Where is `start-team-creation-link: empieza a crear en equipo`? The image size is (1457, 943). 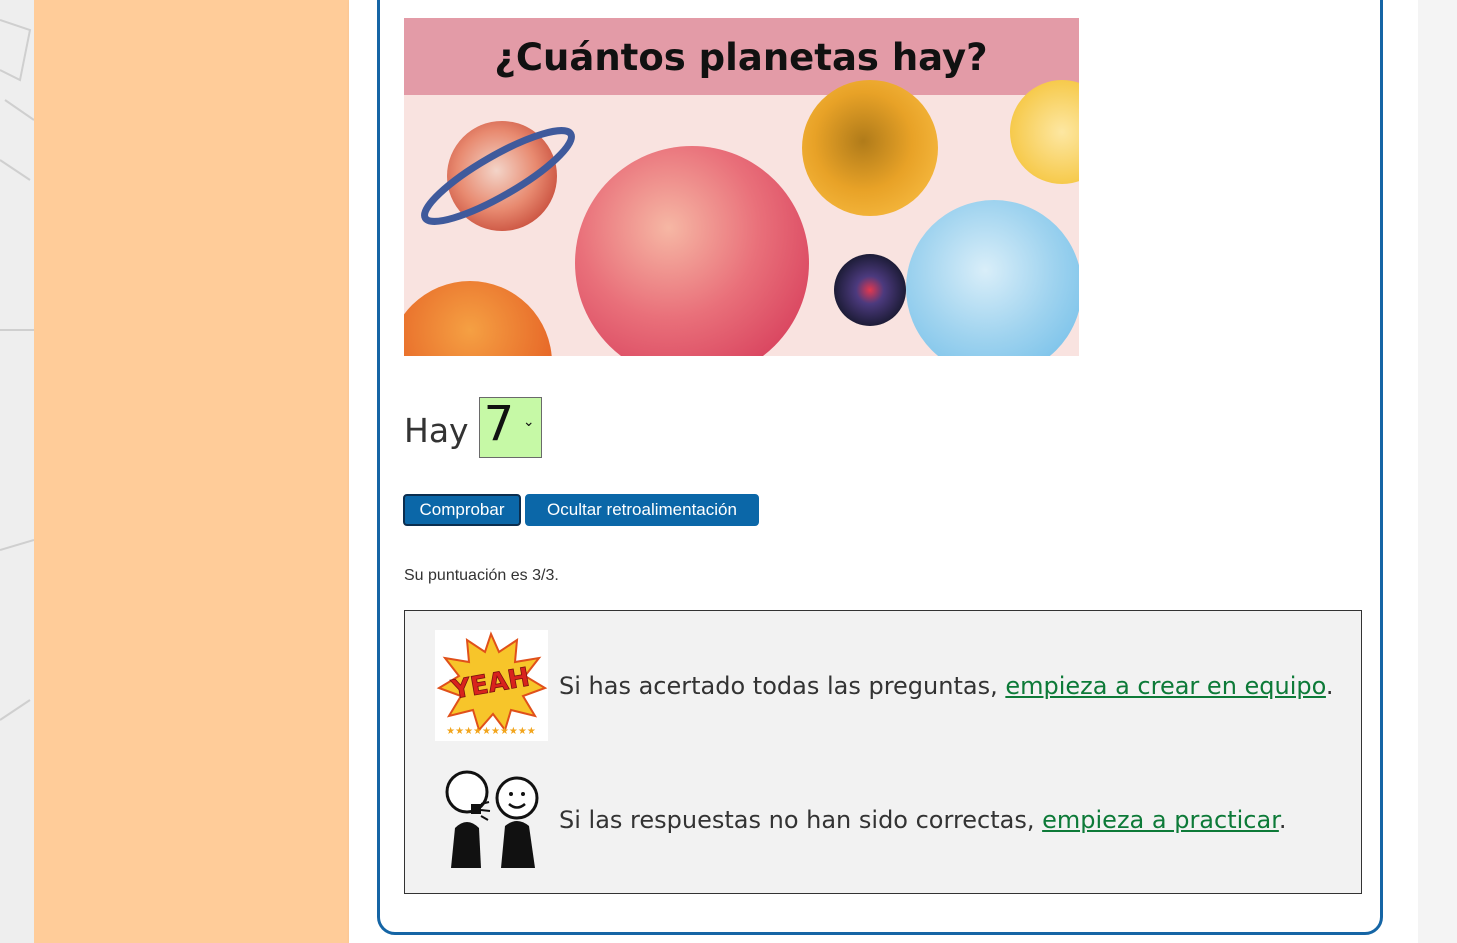 start-team-creation-link: empieza a crear en equipo is located at coordinates (1165, 686).